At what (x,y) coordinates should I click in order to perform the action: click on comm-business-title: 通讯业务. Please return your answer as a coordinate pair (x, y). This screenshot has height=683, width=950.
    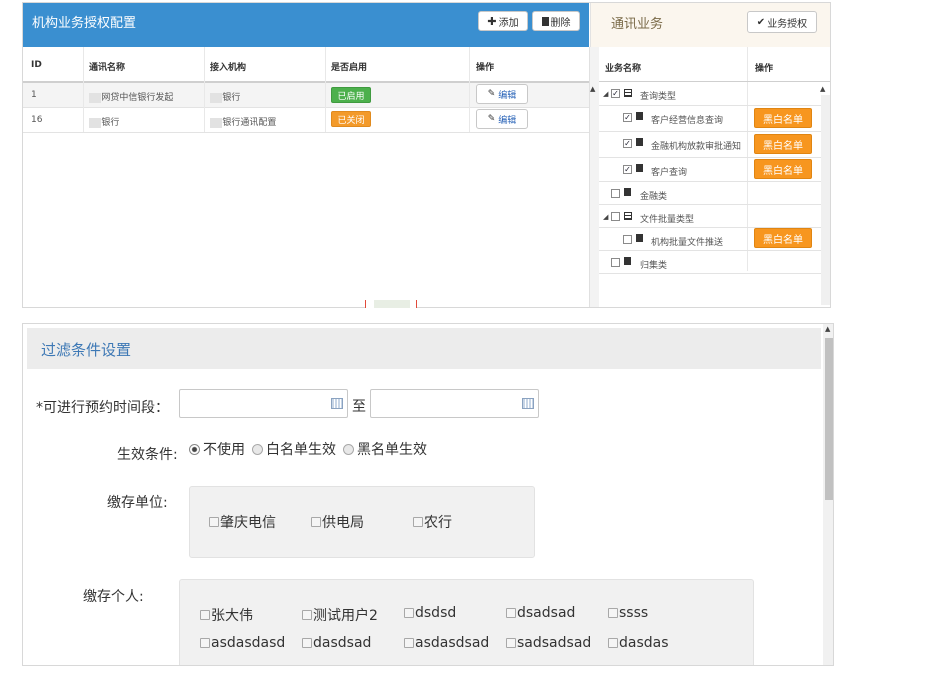
    Looking at the image, I should click on (637, 24).